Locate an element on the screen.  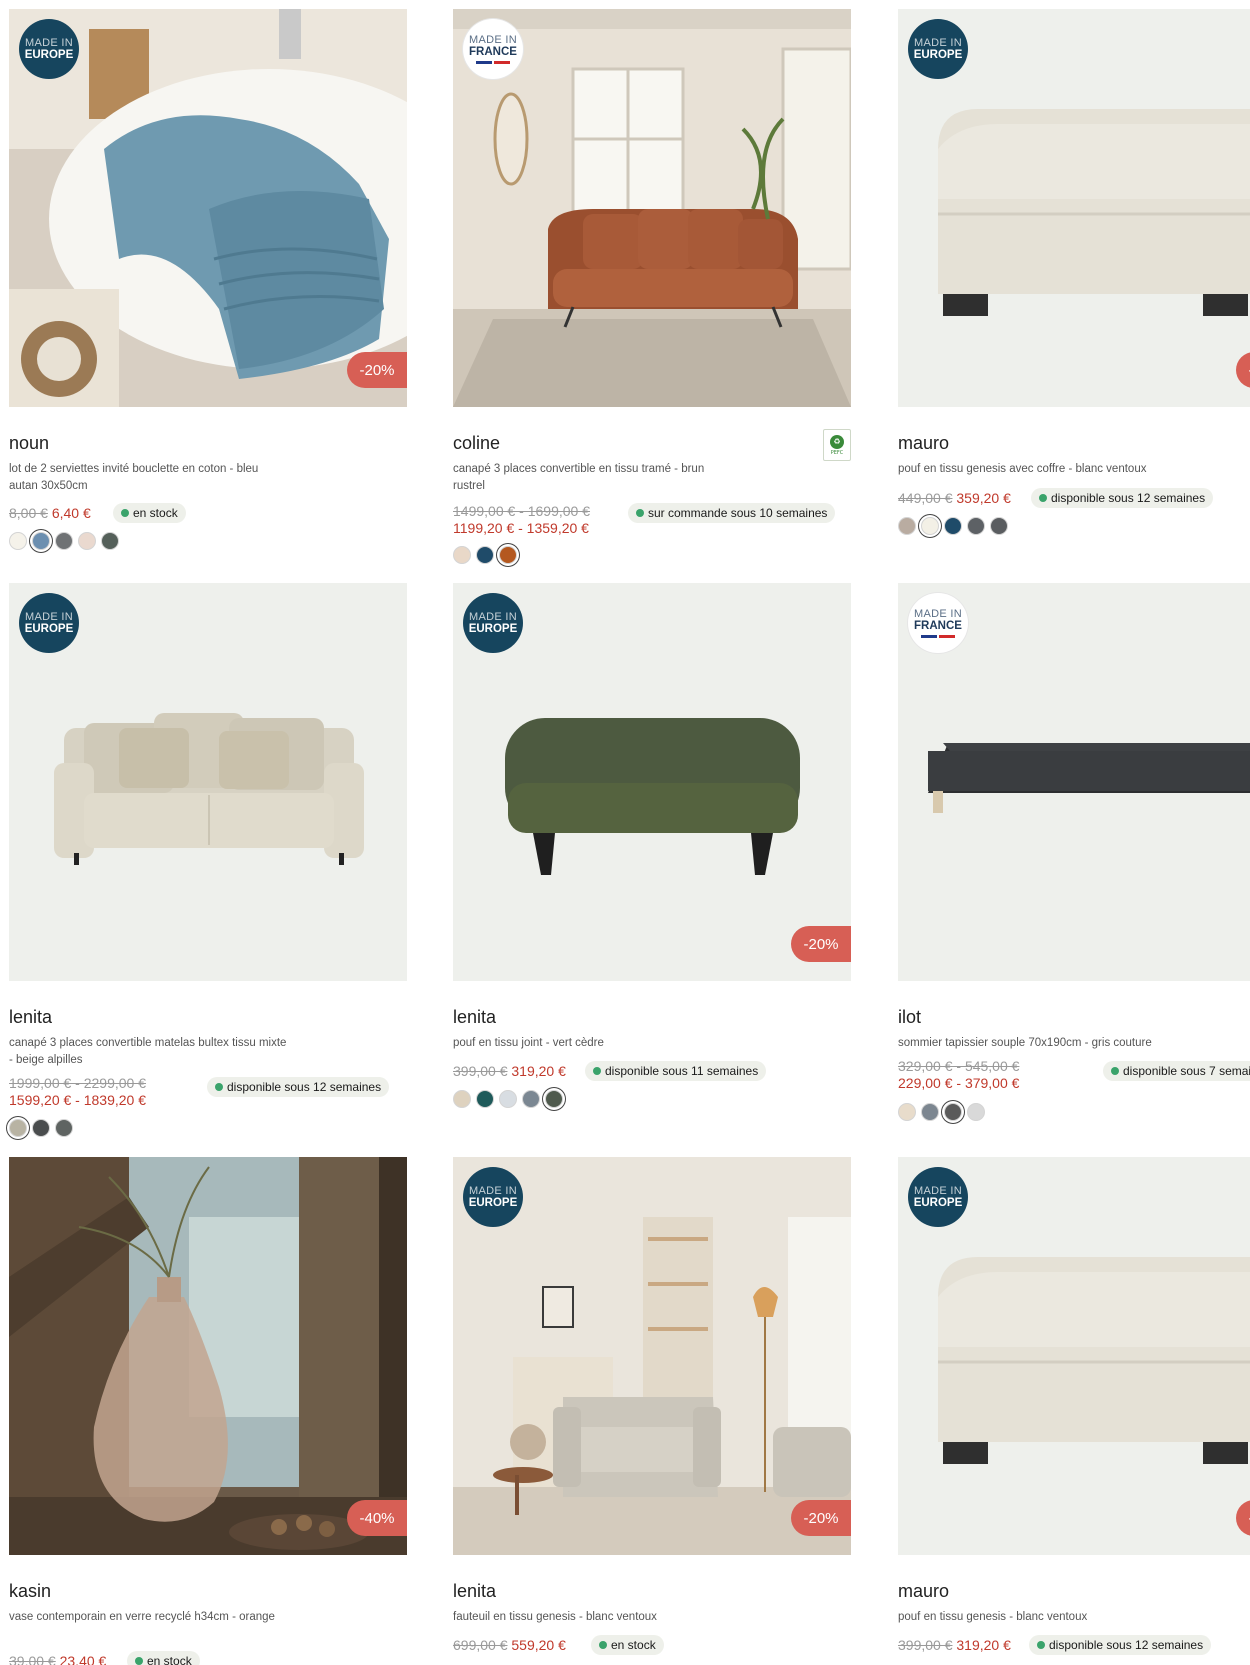
sale-price: 1599,20 € - 1839,20 € is located at coordinates (78, 1100).